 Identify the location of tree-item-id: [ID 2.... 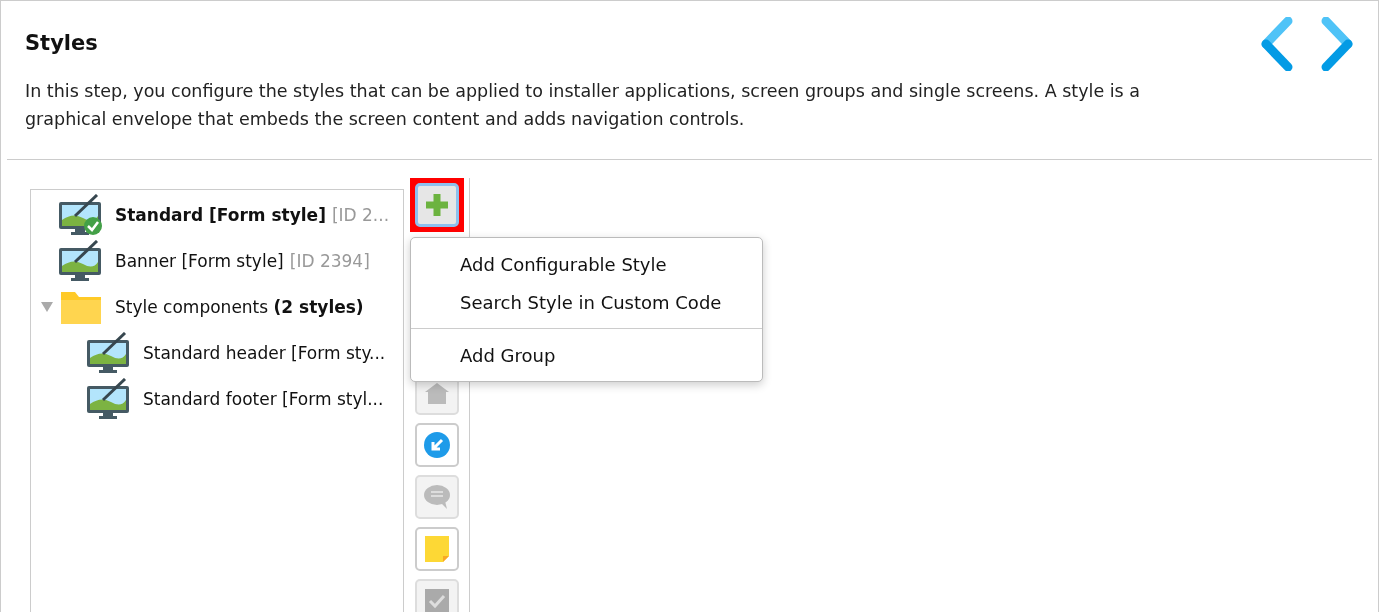
(360, 215).